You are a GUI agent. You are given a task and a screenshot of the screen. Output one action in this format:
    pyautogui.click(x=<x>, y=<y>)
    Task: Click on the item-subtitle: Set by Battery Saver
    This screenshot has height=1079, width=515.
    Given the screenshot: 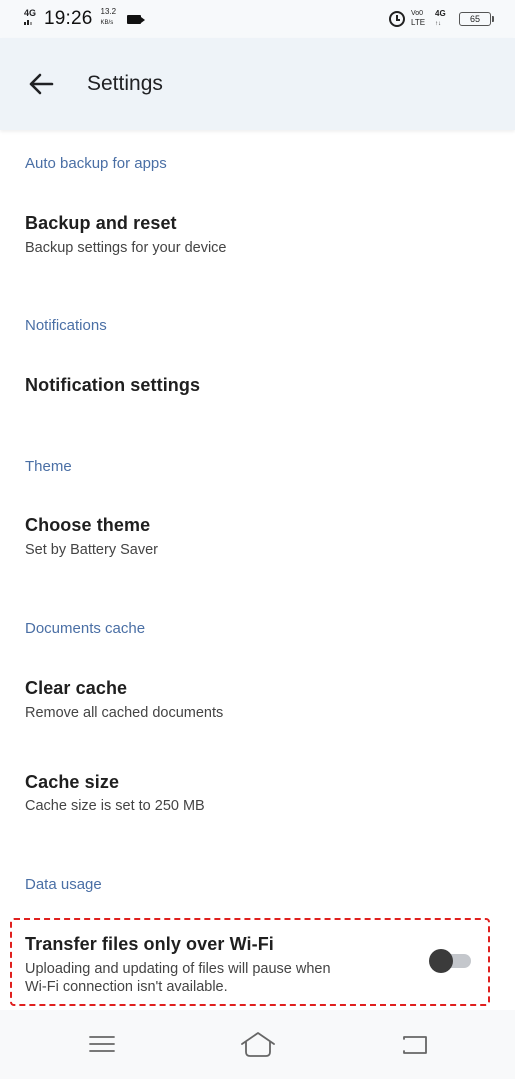 What is the action you would take?
    pyautogui.click(x=91, y=550)
    